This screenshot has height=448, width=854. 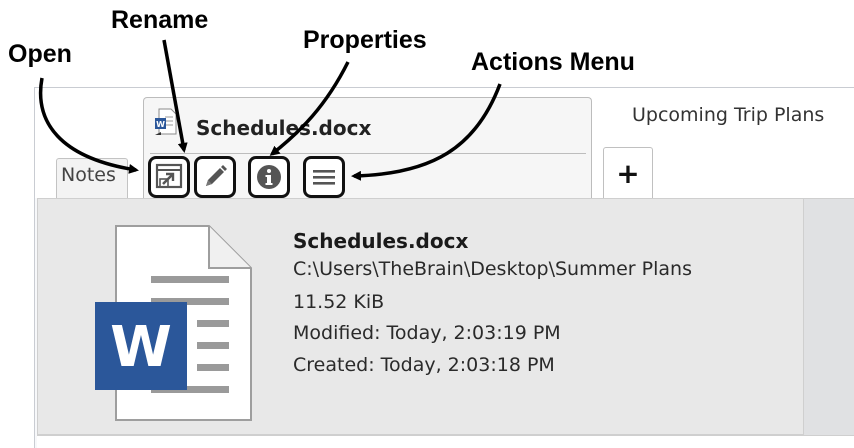 I want to click on hamburger-menu-icon, so click(x=324, y=177).